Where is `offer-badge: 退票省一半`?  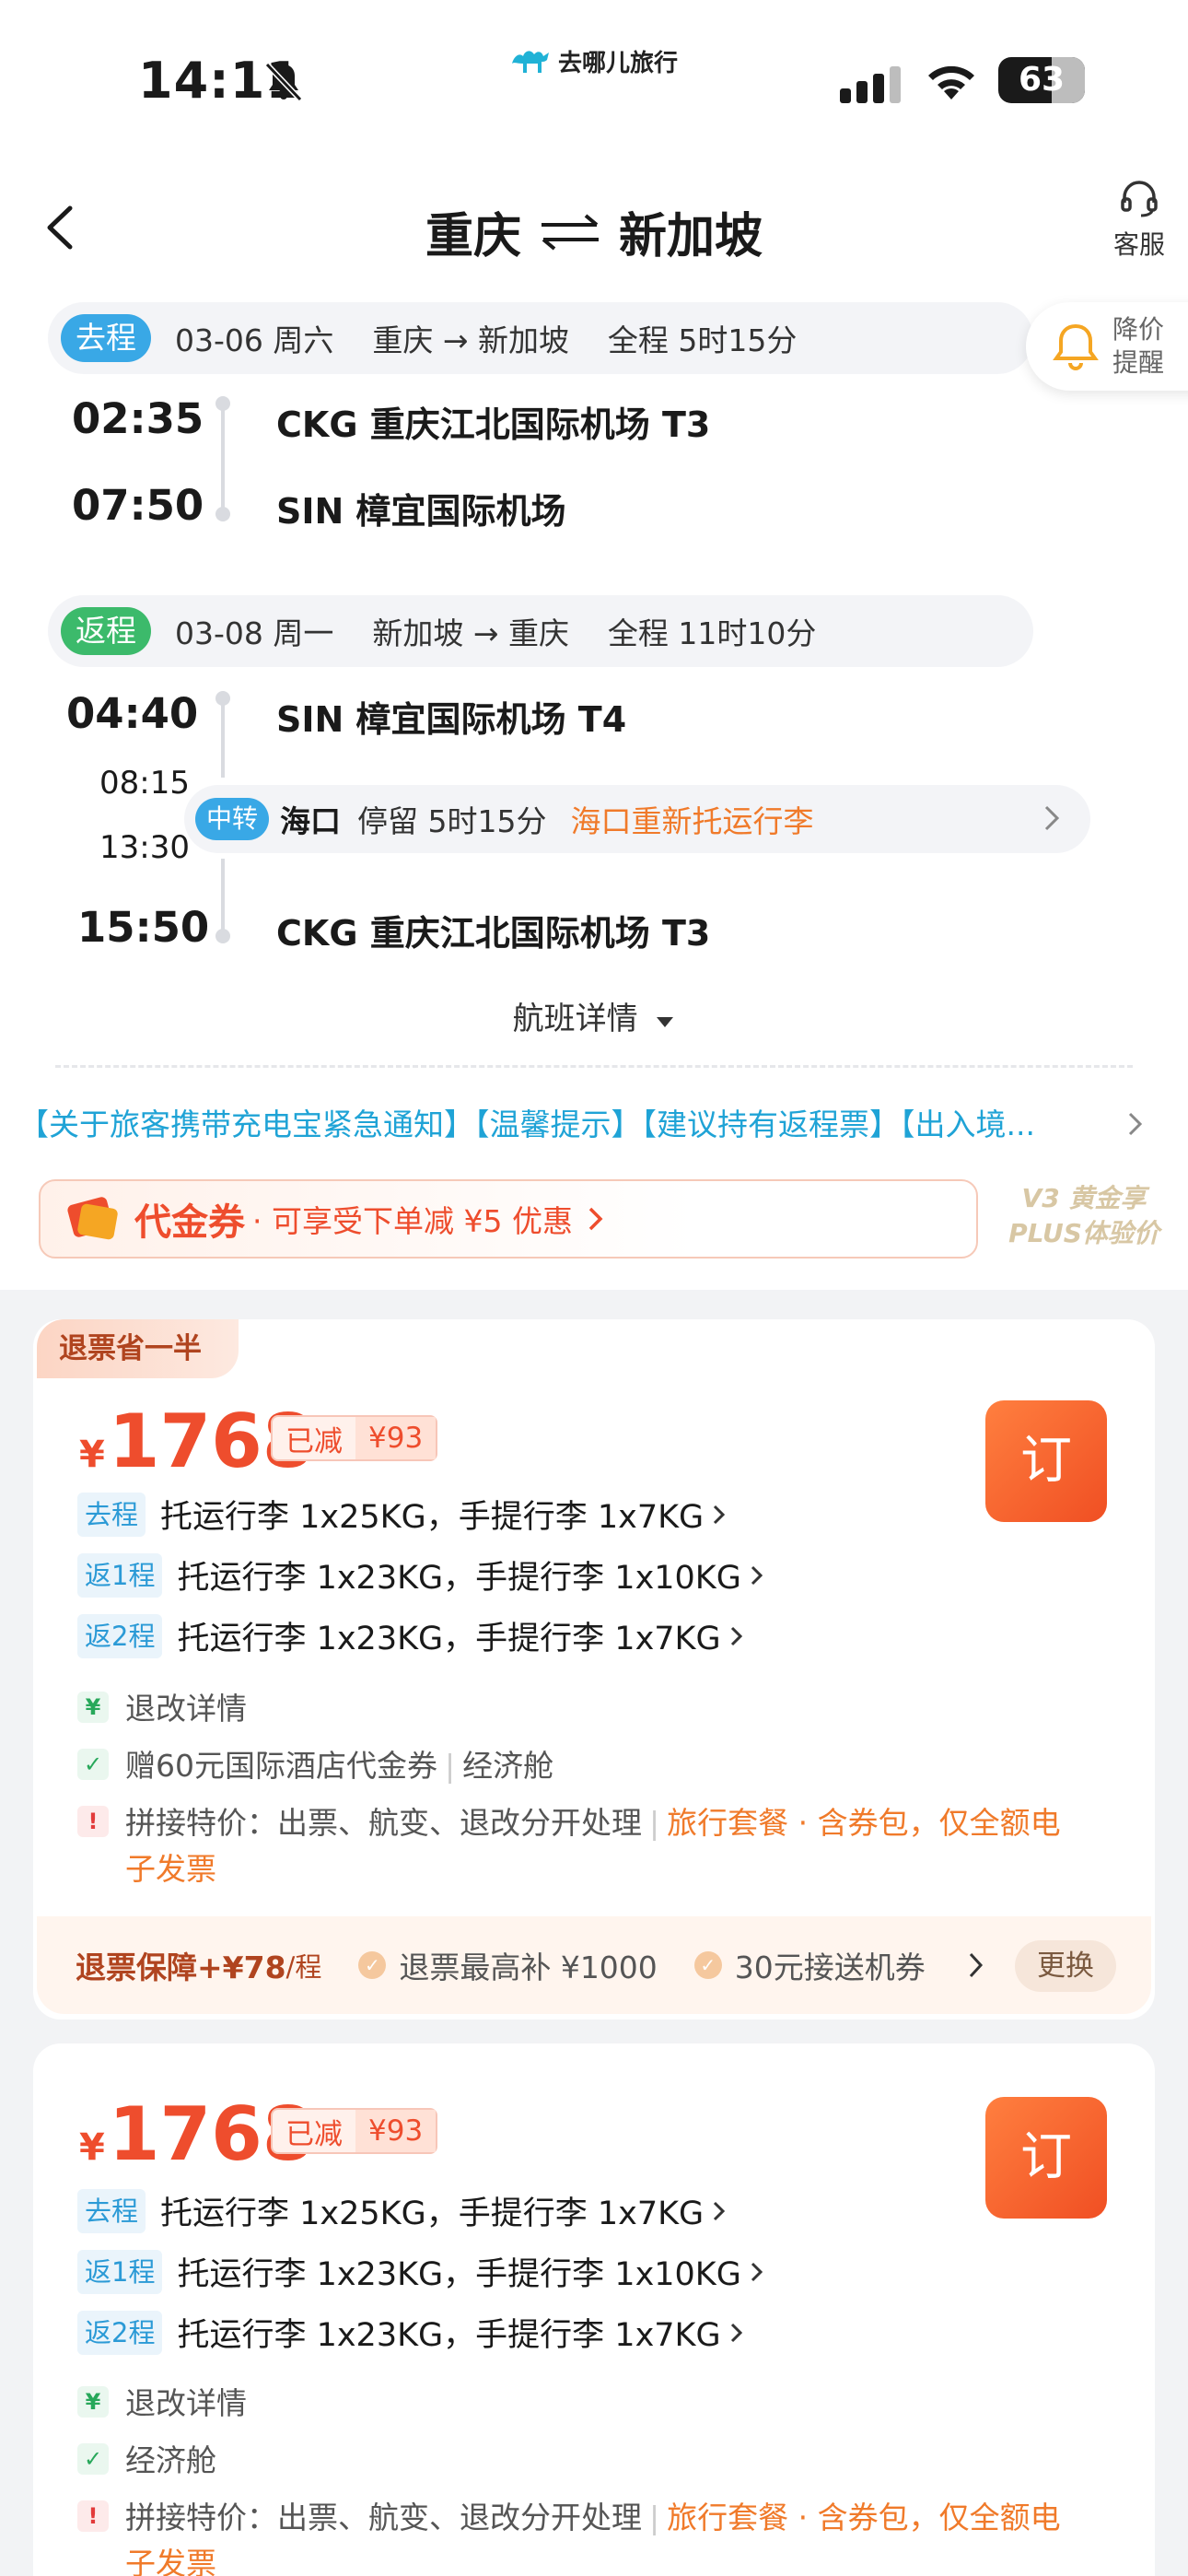 offer-badge: 退票省一半 is located at coordinates (138, 1348).